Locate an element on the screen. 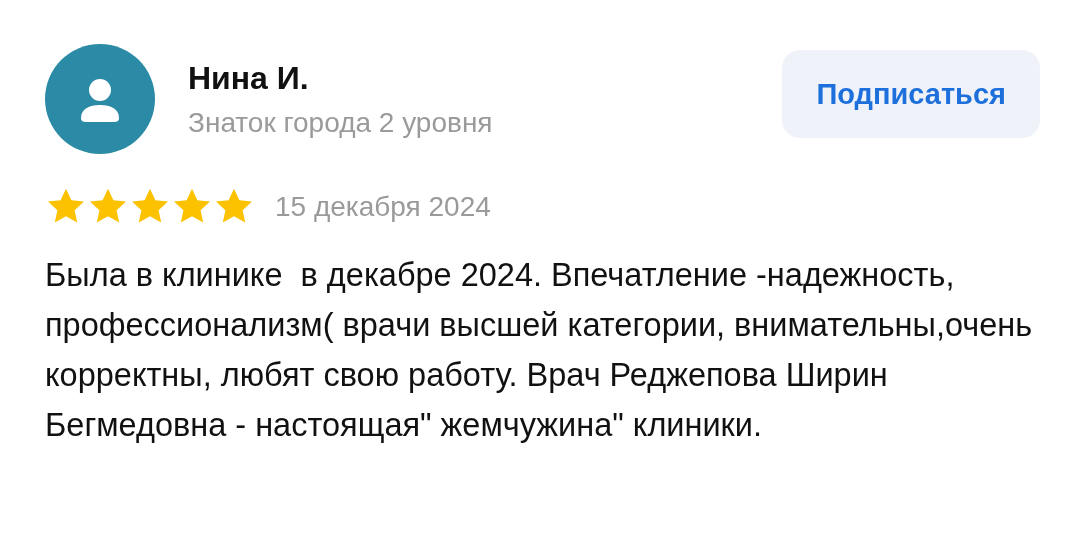  review-date: 15 декабря 2024 is located at coordinates (383, 207).